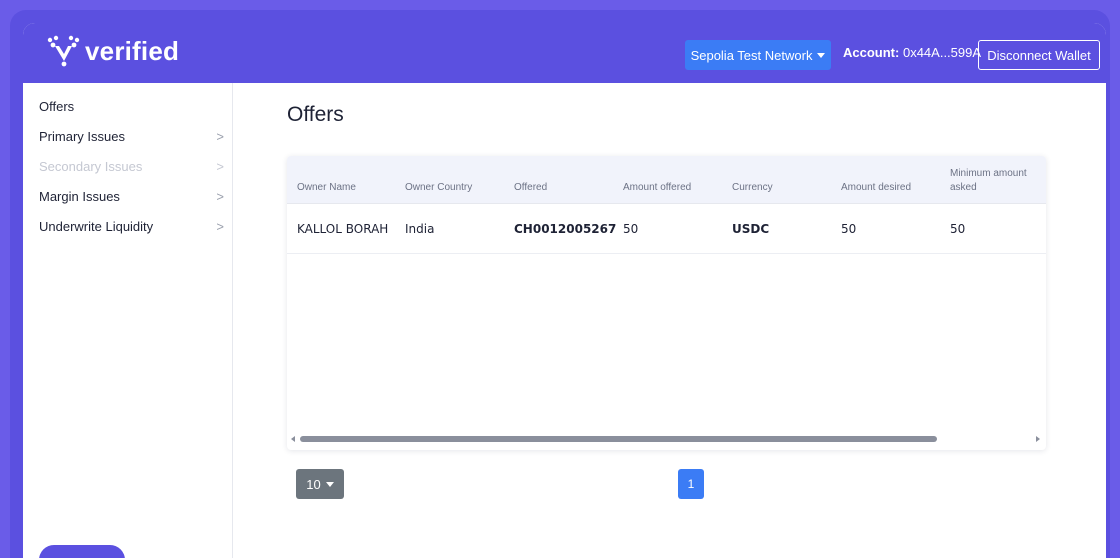 This screenshot has height=558, width=1120. I want to click on verified-logo-icon, so click(63, 51).